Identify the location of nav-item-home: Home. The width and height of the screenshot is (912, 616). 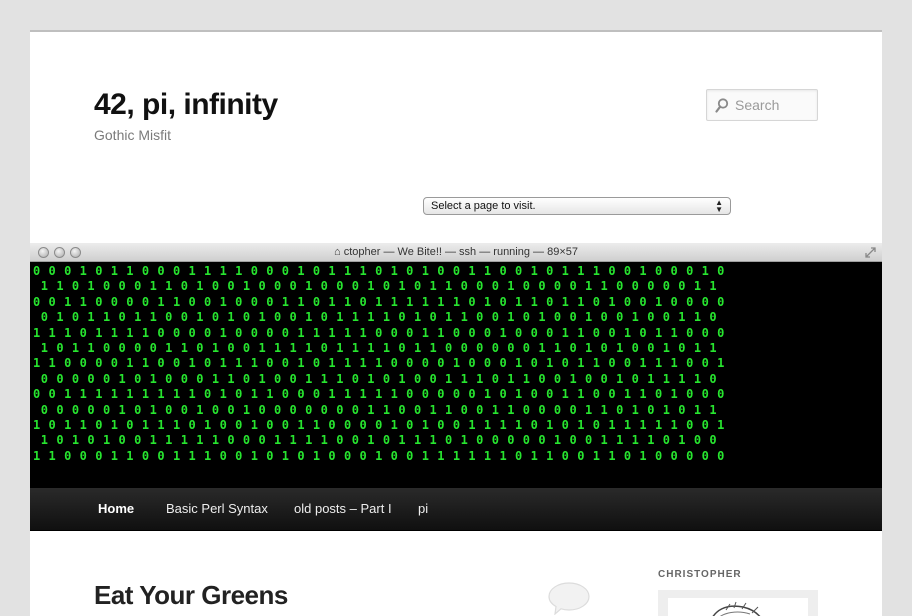
(116, 508).